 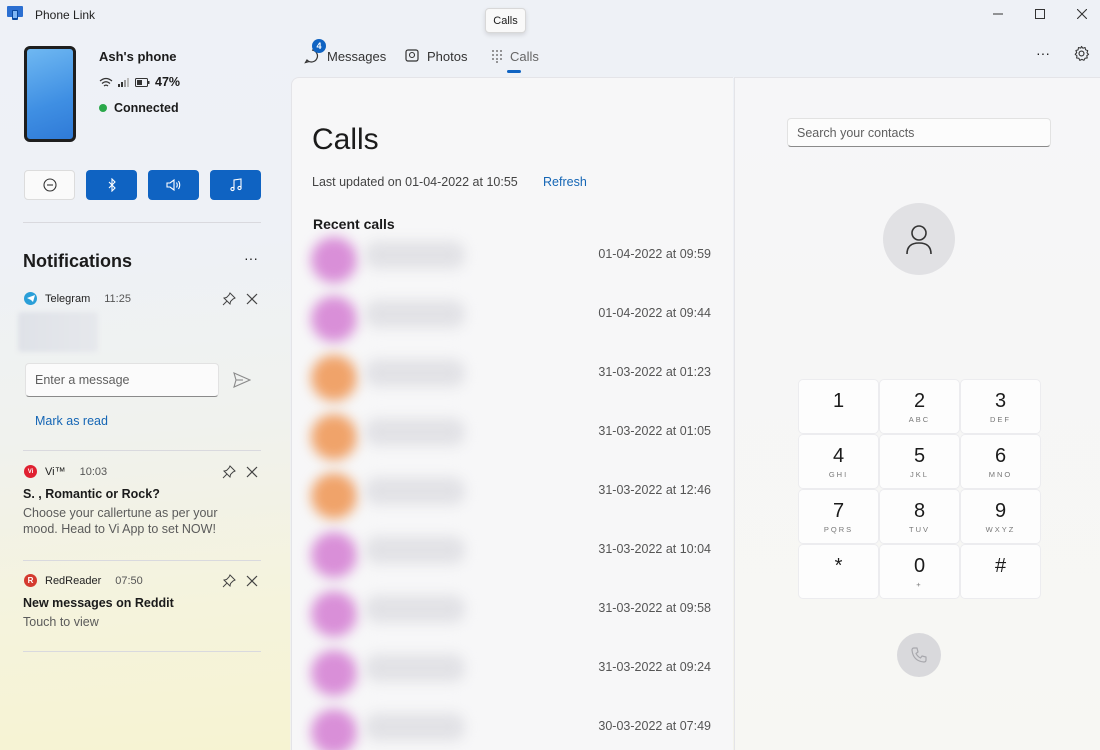 I want to click on call-row: 31-03-2022 at 10:04, so click(x=515, y=554).